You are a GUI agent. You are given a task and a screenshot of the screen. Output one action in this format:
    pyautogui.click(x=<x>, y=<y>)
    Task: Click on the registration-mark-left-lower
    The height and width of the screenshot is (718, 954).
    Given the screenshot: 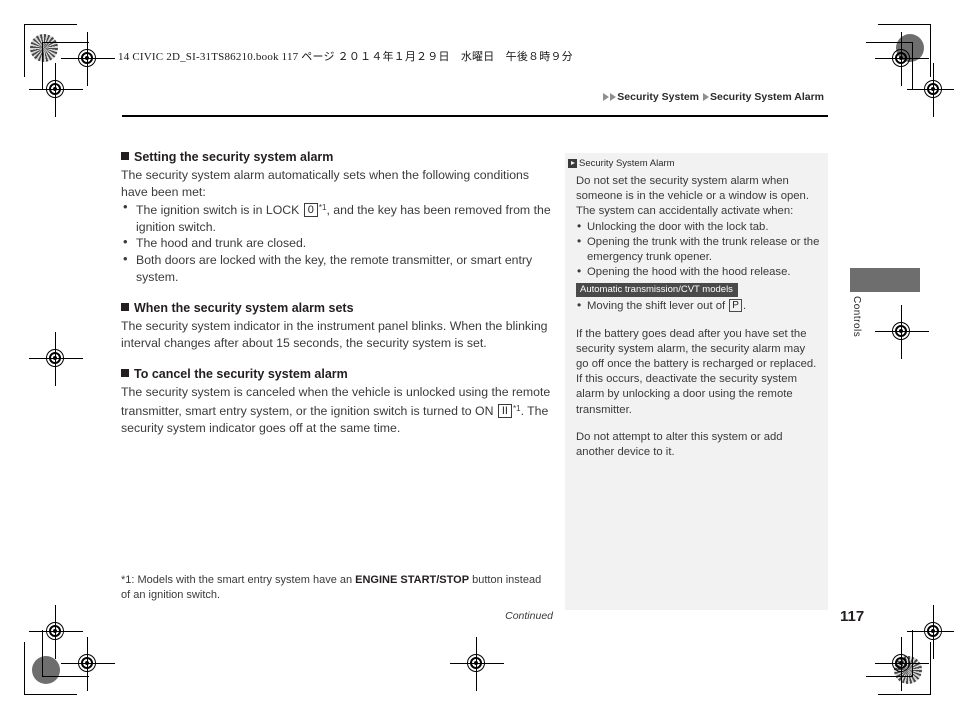 What is the action you would take?
    pyautogui.click(x=56, y=632)
    